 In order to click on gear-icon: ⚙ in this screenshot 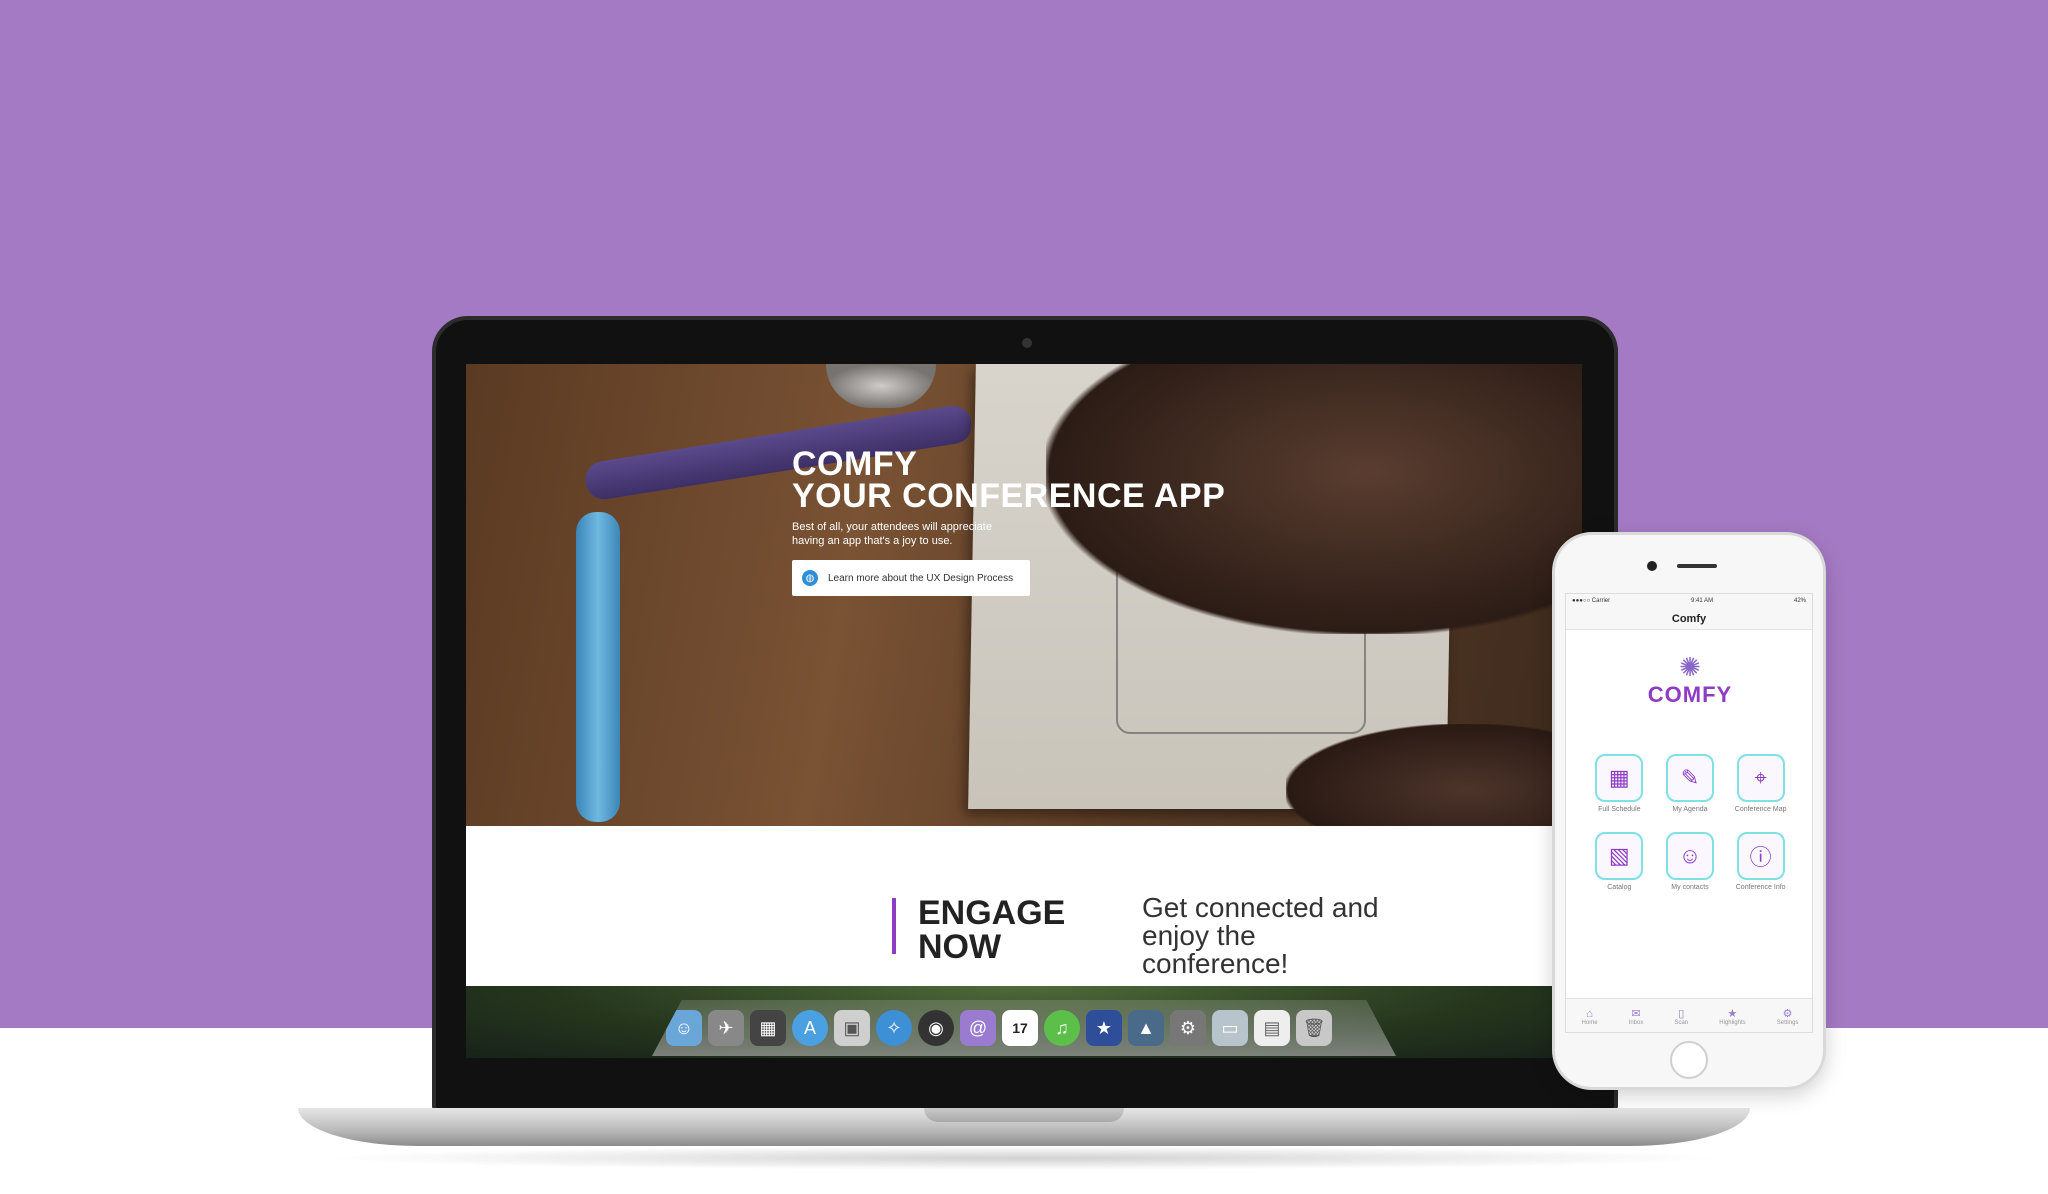, I will do `click(1787, 1014)`.